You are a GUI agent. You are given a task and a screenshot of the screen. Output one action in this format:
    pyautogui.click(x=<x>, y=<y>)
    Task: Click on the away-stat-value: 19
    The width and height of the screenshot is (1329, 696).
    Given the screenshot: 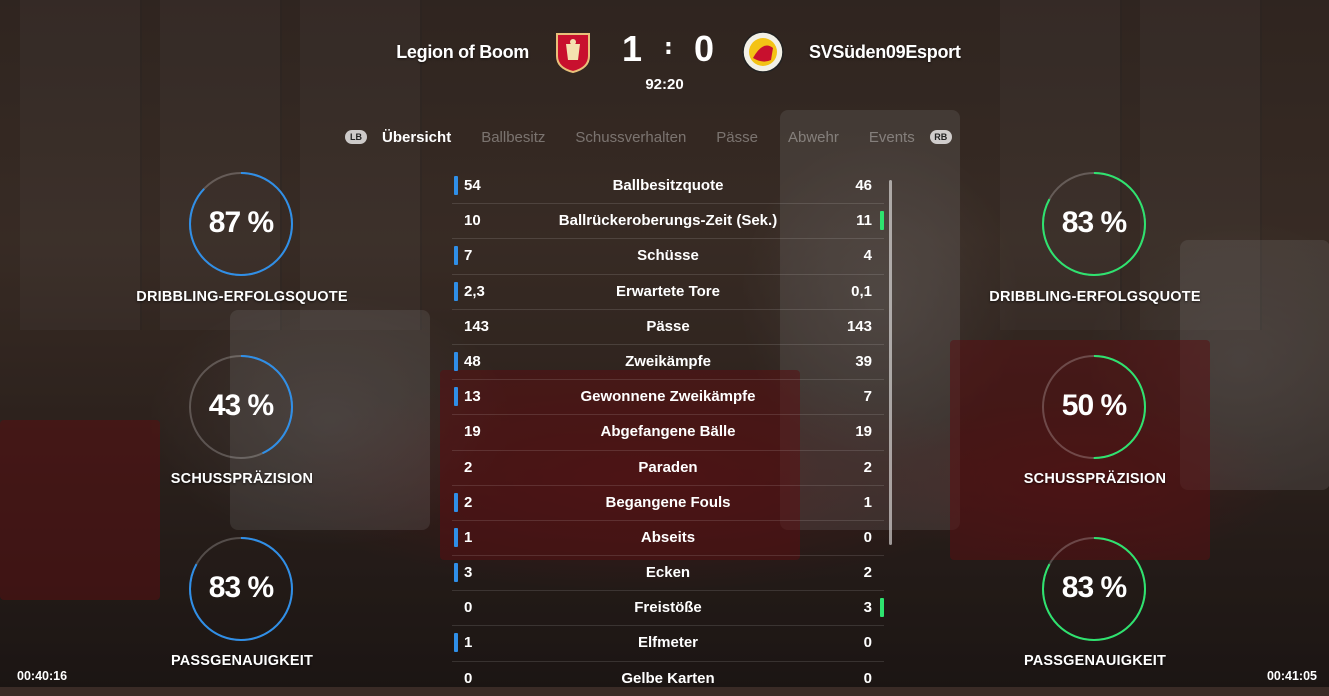 What is the action you would take?
    pyautogui.click(x=863, y=432)
    